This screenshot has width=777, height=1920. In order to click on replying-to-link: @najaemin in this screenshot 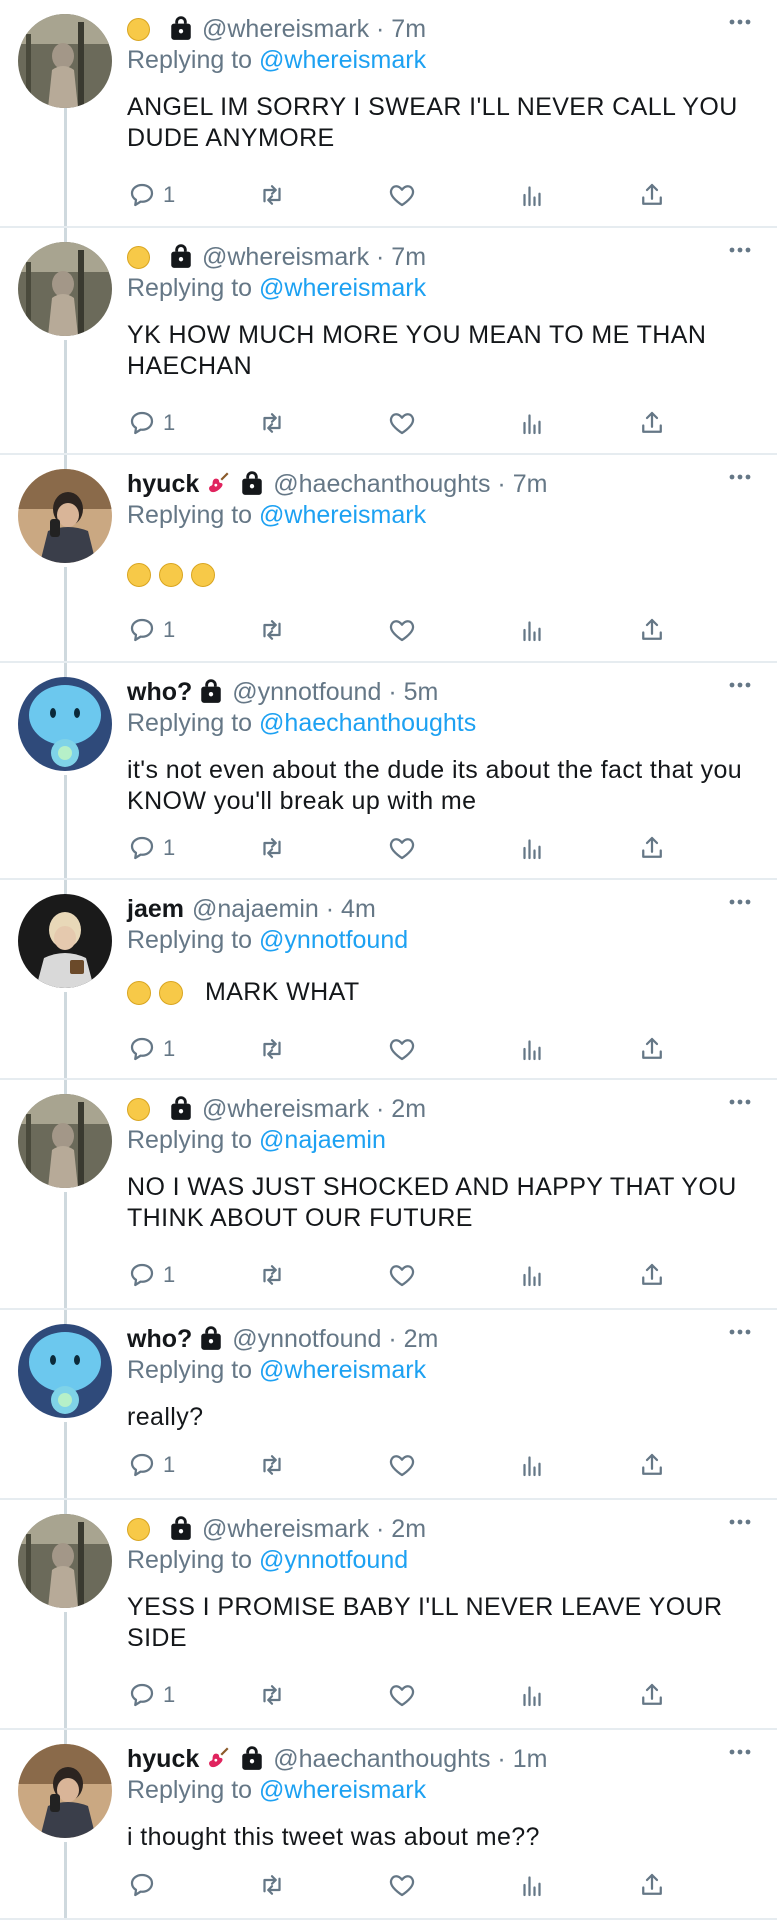, I will do `click(322, 1140)`.